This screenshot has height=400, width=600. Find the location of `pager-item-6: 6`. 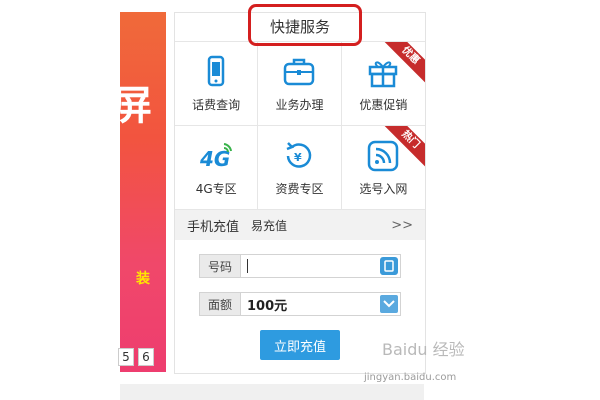

pager-item-6: 6 is located at coordinates (146, 357).